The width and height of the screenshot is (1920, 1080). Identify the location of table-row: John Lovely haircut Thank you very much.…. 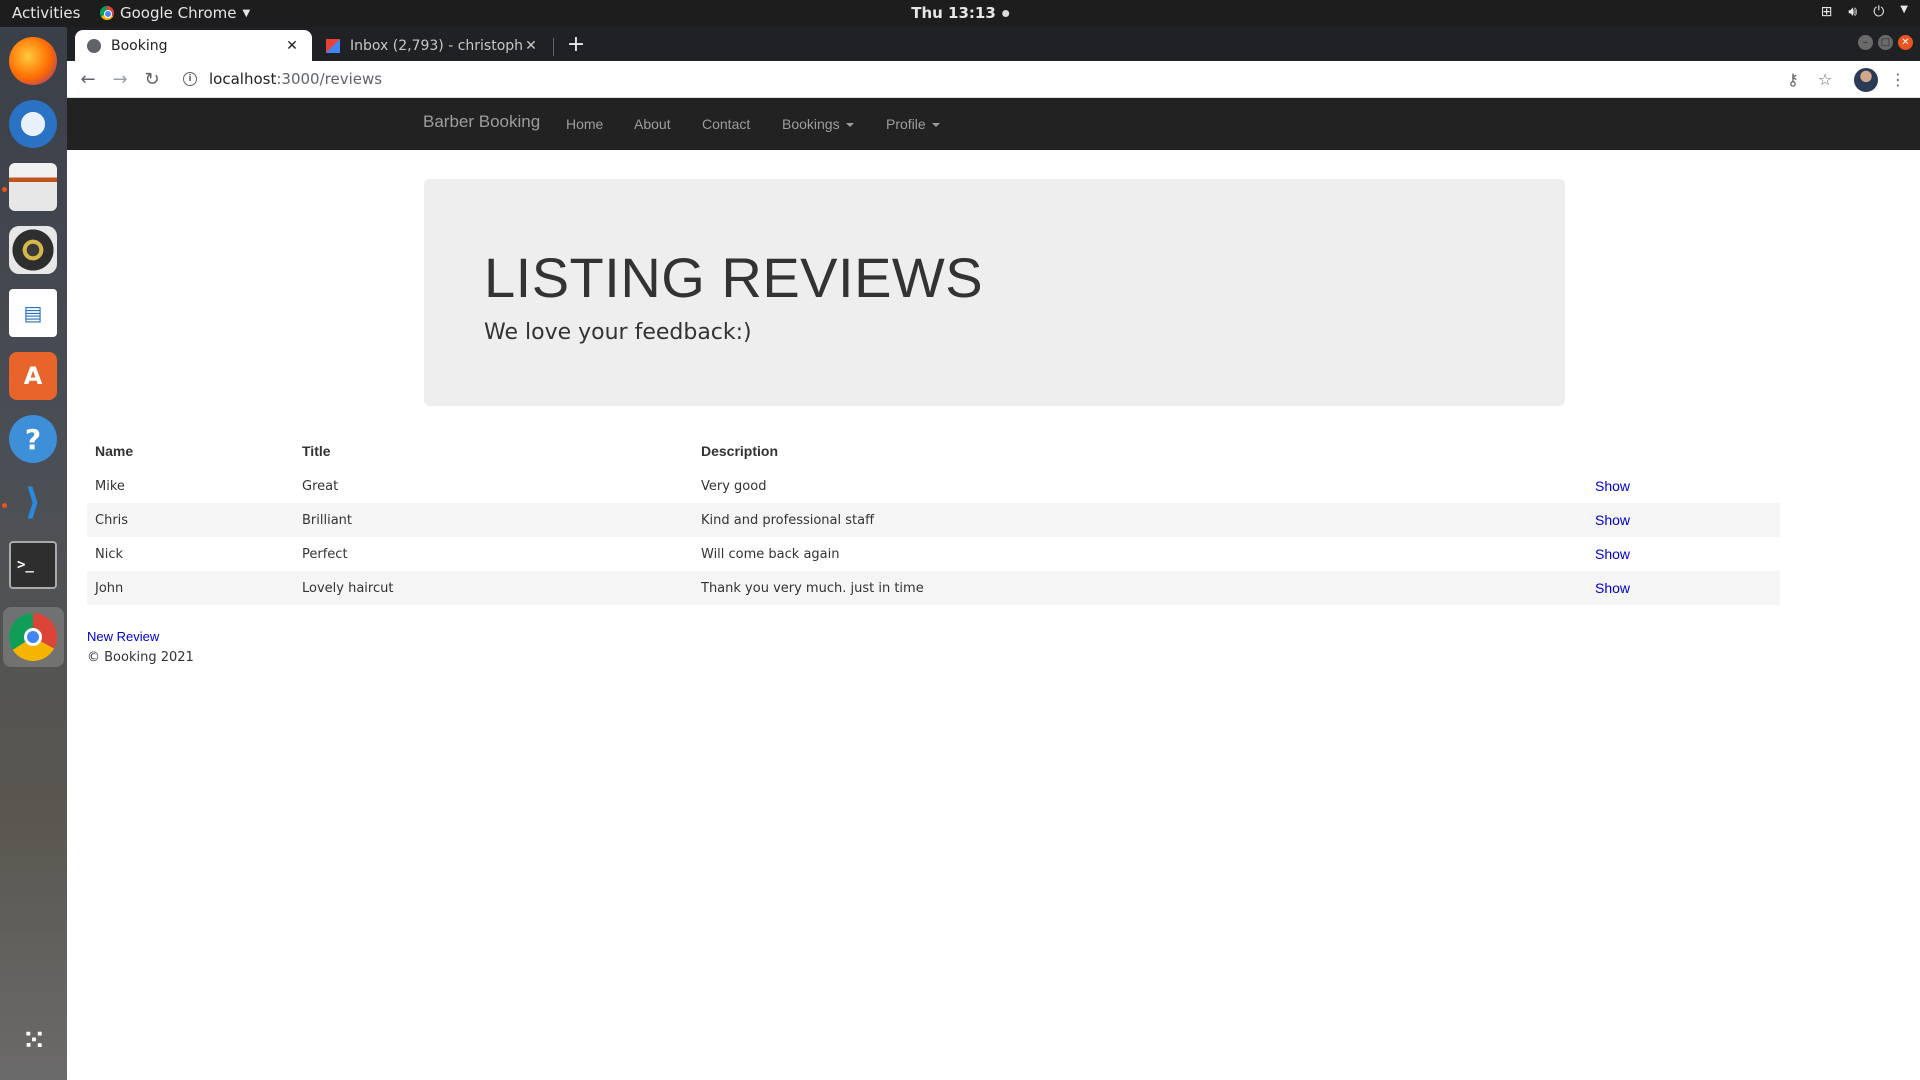
(933, 588).